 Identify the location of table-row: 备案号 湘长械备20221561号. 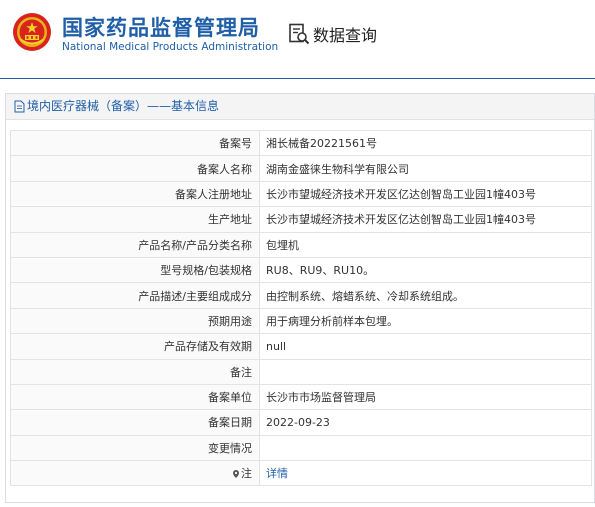
(301, 143).